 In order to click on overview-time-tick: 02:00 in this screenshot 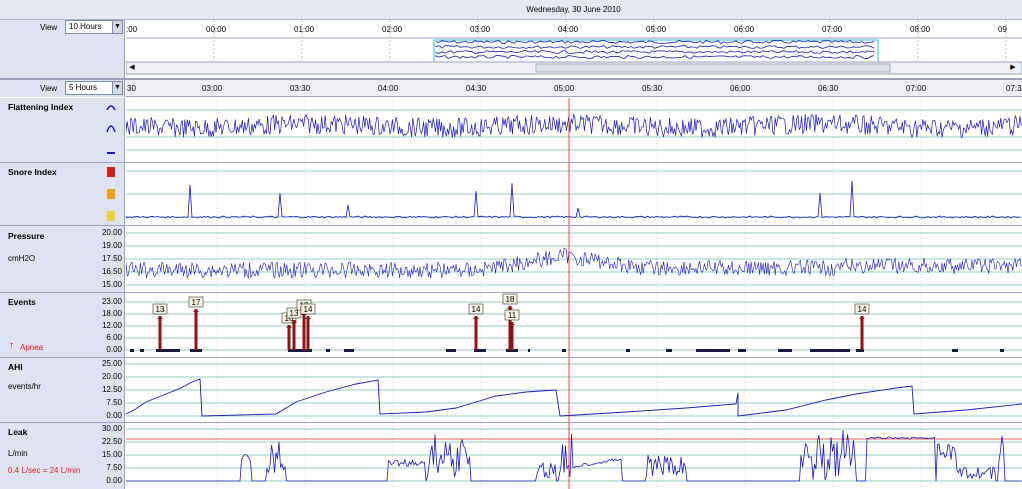, I will do `click(392, 29)`.